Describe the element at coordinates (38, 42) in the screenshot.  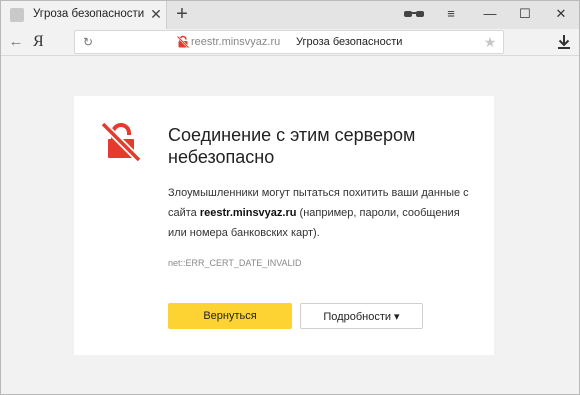
I see `yandex-logo: Я` at that location.